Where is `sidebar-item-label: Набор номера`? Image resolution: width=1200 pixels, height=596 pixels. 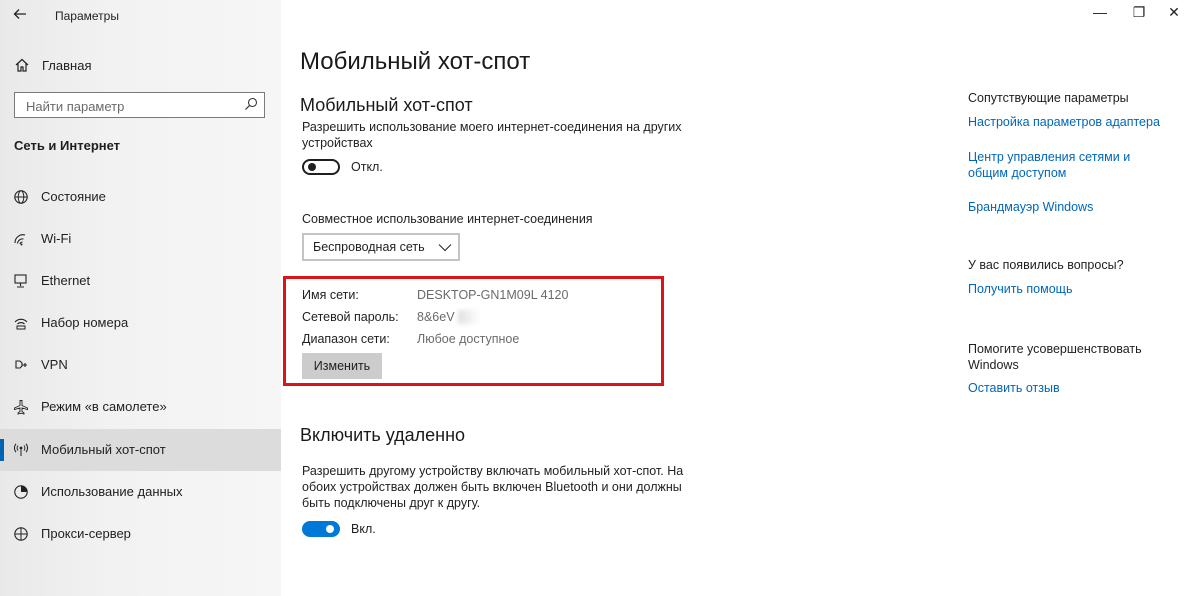 sidebar-item-label: Набор номера is located at coordinates (85, 322).